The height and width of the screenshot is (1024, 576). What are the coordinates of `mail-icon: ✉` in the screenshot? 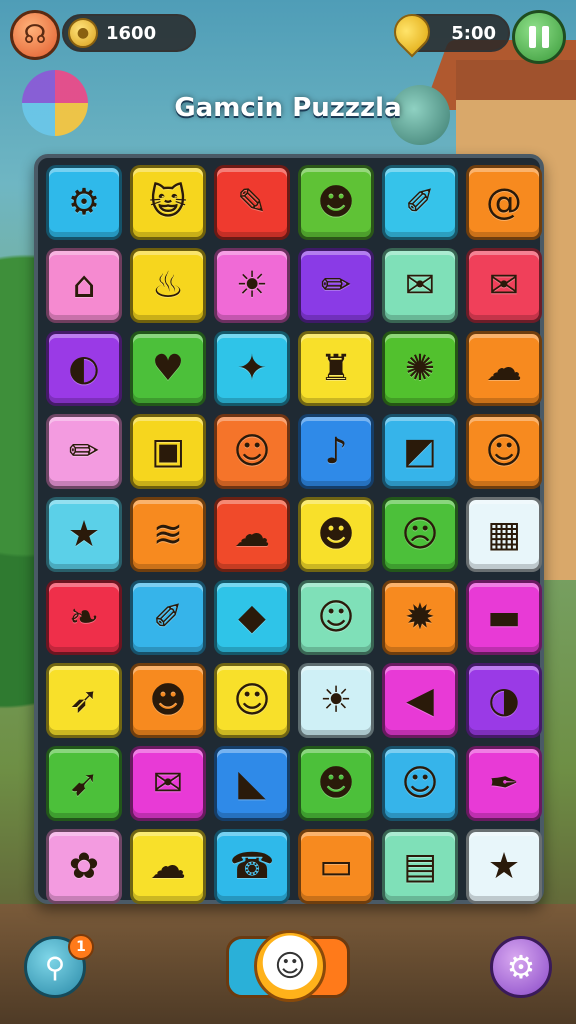 It's located at (504, 285).